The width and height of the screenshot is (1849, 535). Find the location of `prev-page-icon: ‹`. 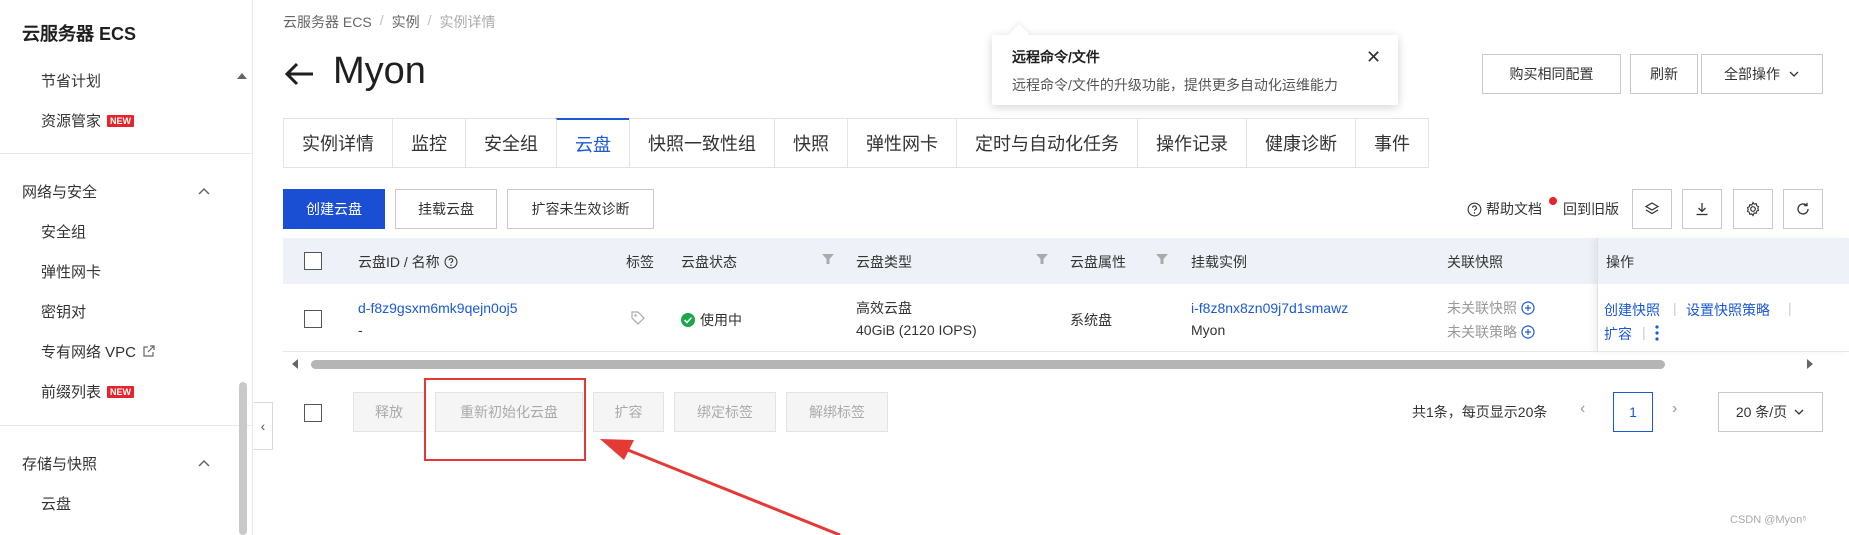

prev-page-icon: ‹ is located at coordinates (1582, 409).